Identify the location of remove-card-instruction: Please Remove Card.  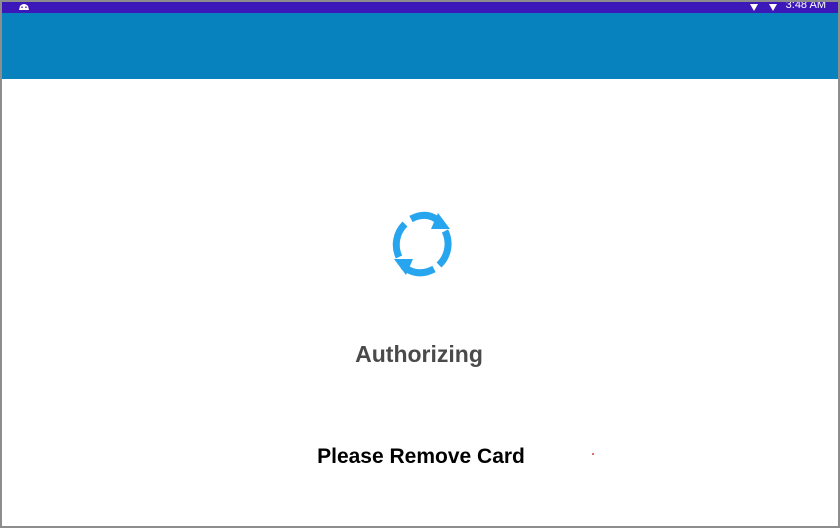
(421, 456).